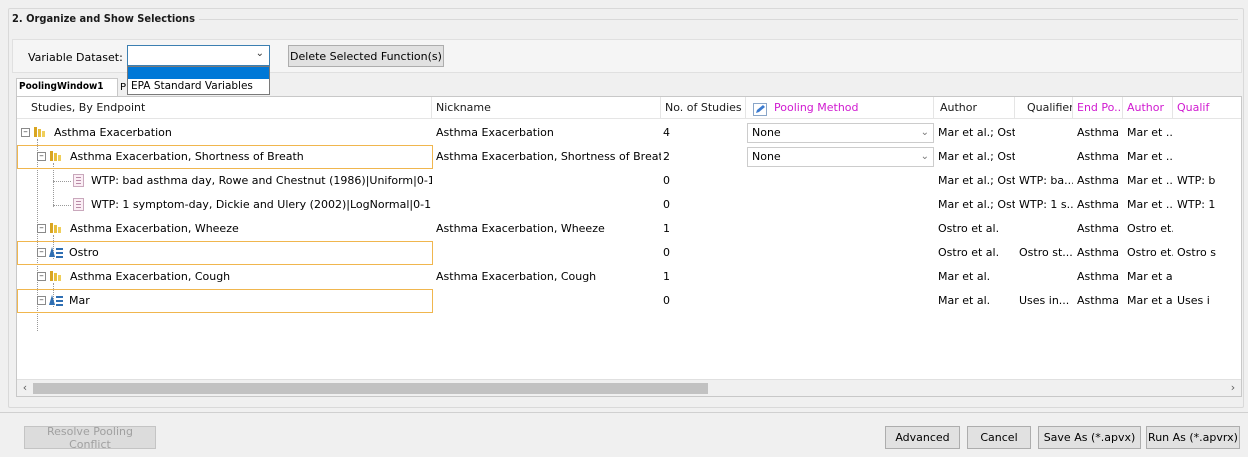 The width and height of the screenshot is (1248, 457). Describe the element at coordinates (760, 109) in the screenshot. I see `pencil-icon` at that location.